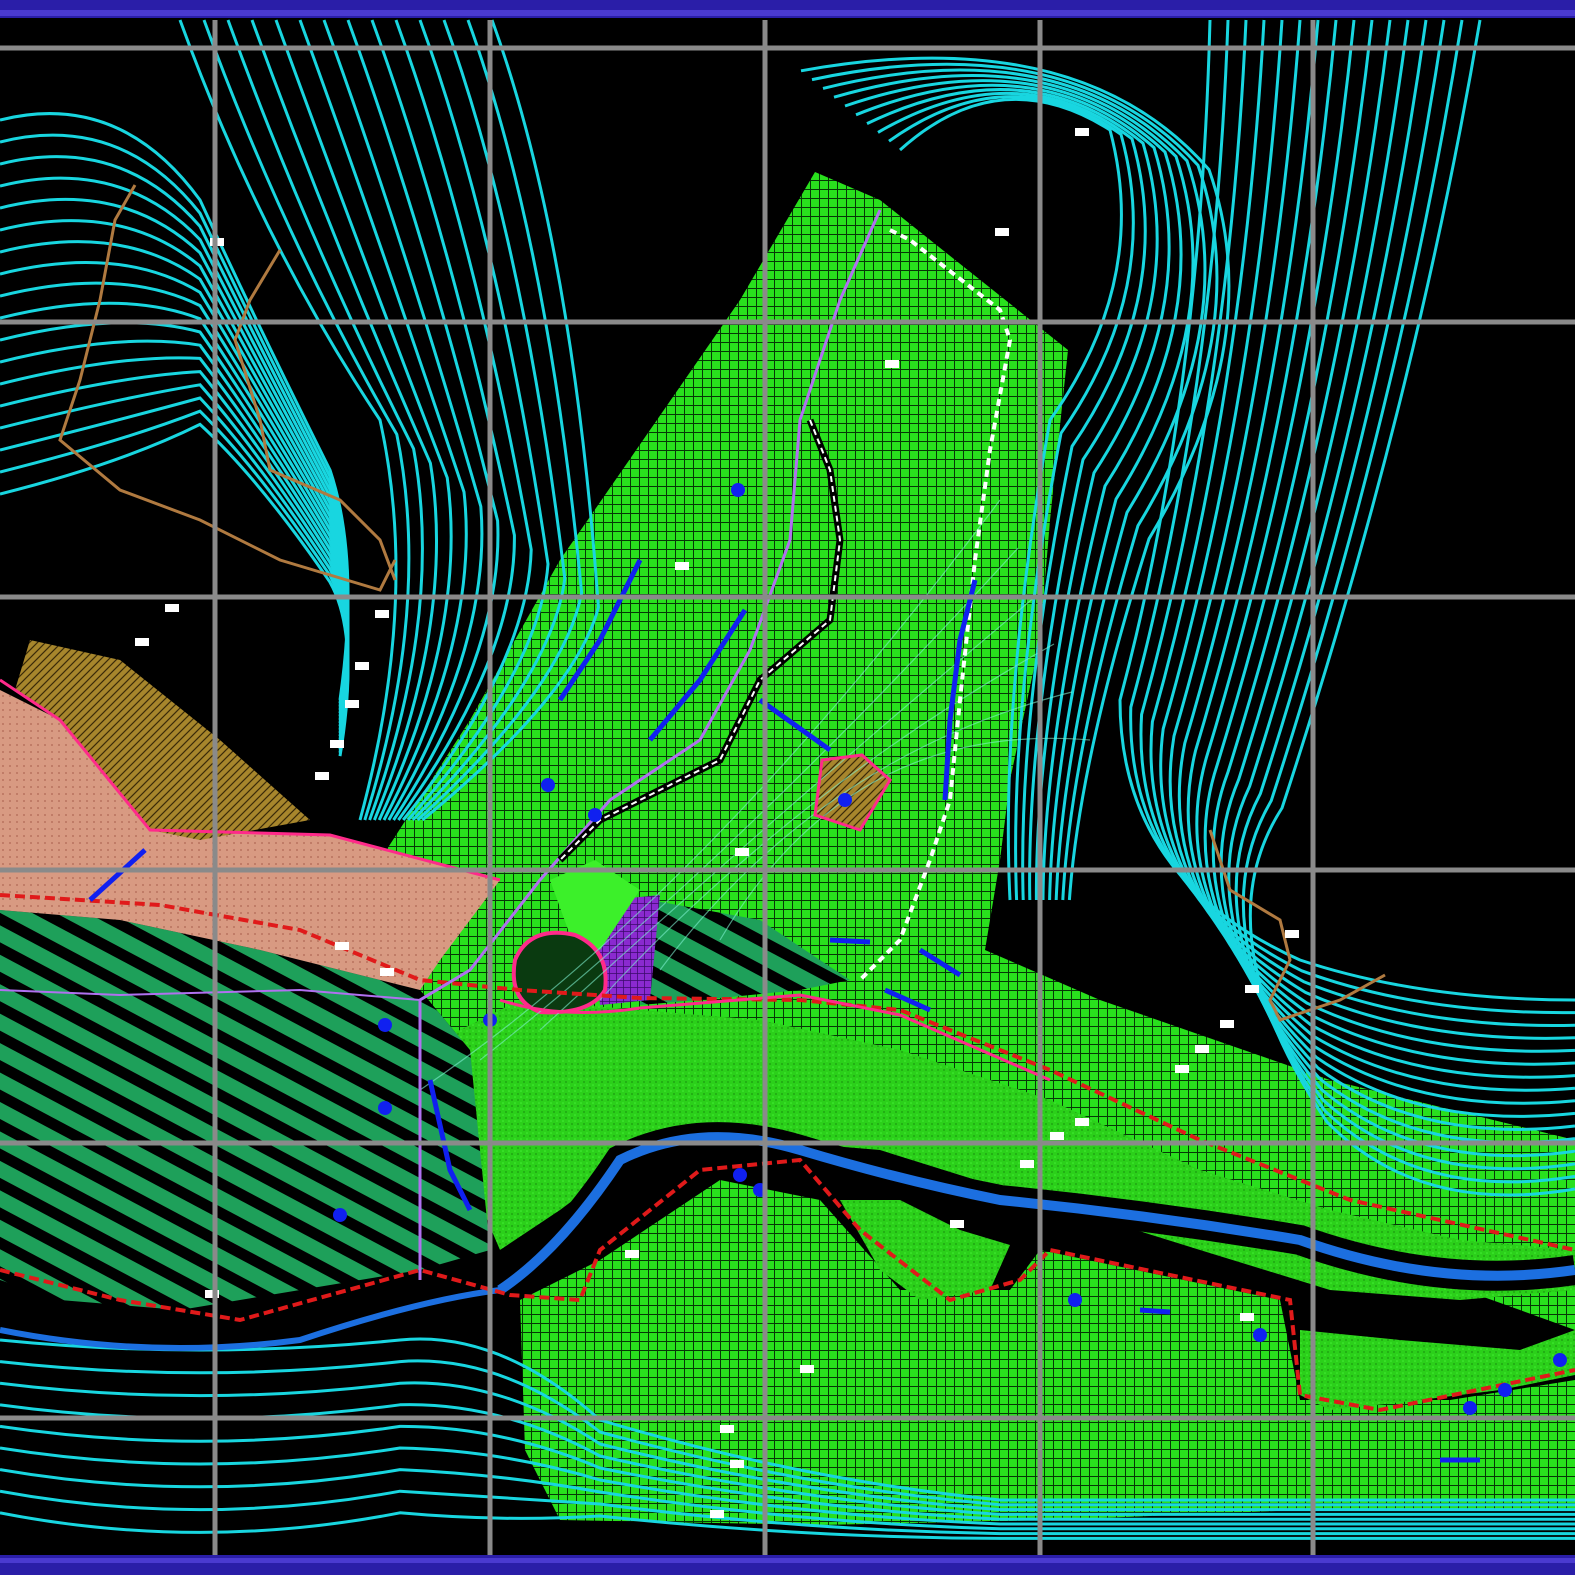  What do you see at coordinates (559, 972) in the screenshot?
I see `roundabout-parcel` at bounding box center [559, 972].